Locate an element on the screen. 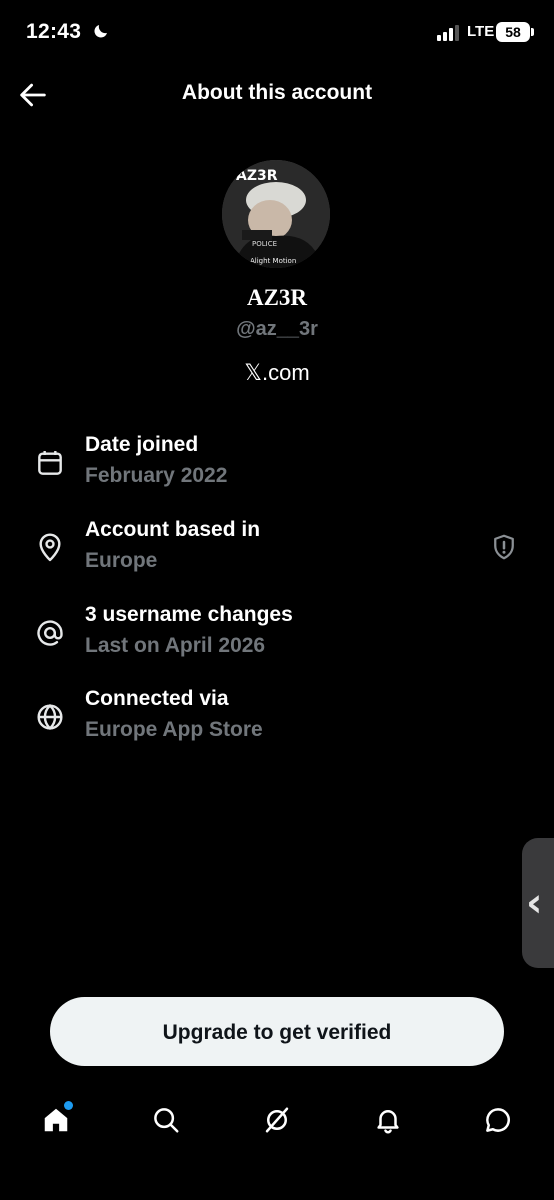  search-icon is located at coordinates (166, 1120).